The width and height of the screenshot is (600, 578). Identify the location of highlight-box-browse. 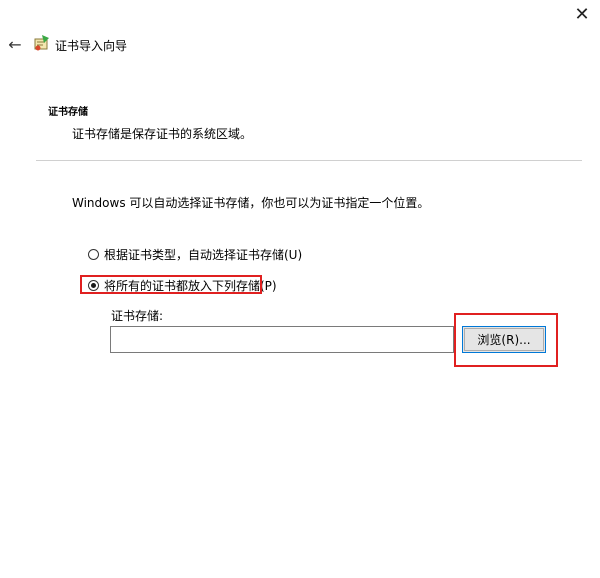
(506, 340).